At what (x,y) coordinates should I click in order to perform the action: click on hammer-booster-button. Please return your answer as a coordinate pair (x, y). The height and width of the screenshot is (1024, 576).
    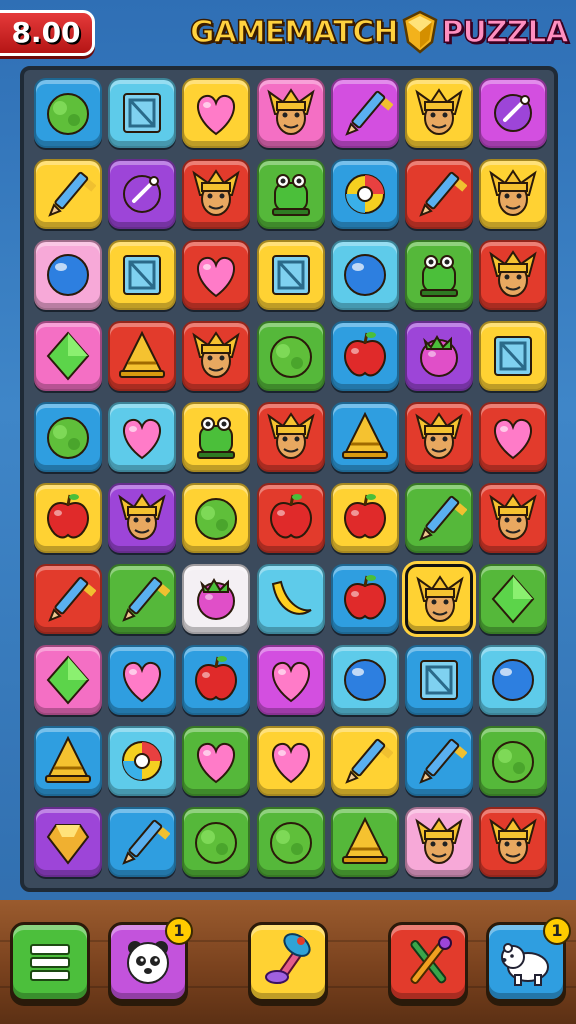
    Looking at the image, I should click on (288, 962).